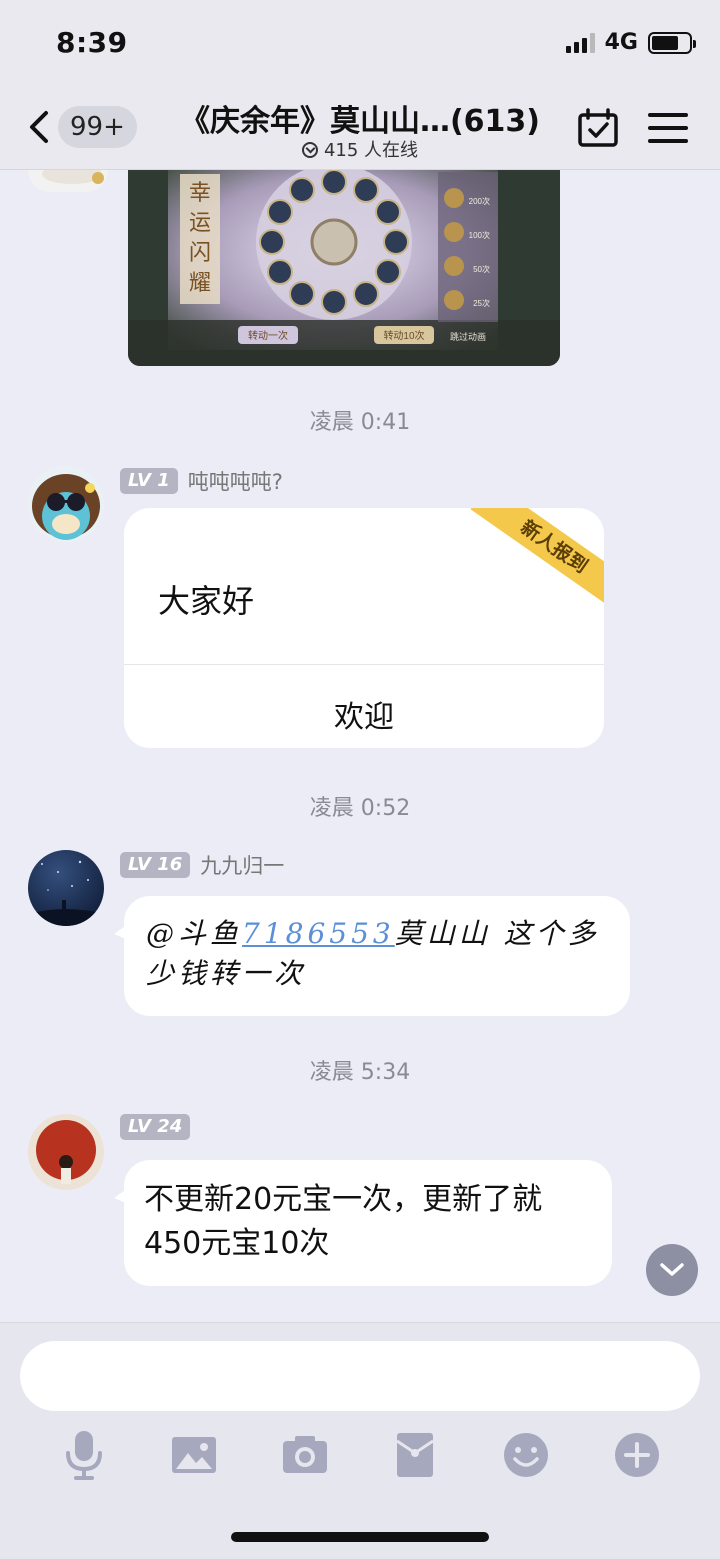 Image resolution: width=720 pixels, height=1559 pixels. Describe the element at coordinates (468, 336) in the screenshot. I see `game-skip-label: 跳过动画` at that location.